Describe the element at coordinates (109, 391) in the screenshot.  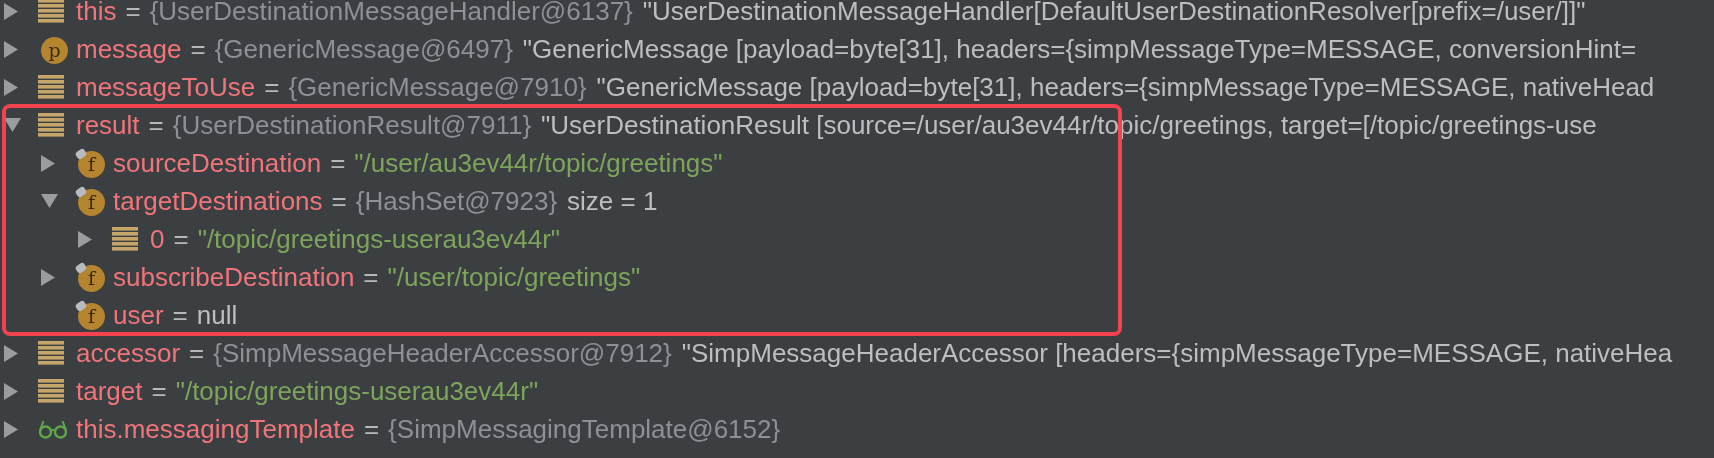
I see `variable-name: target` at that location.